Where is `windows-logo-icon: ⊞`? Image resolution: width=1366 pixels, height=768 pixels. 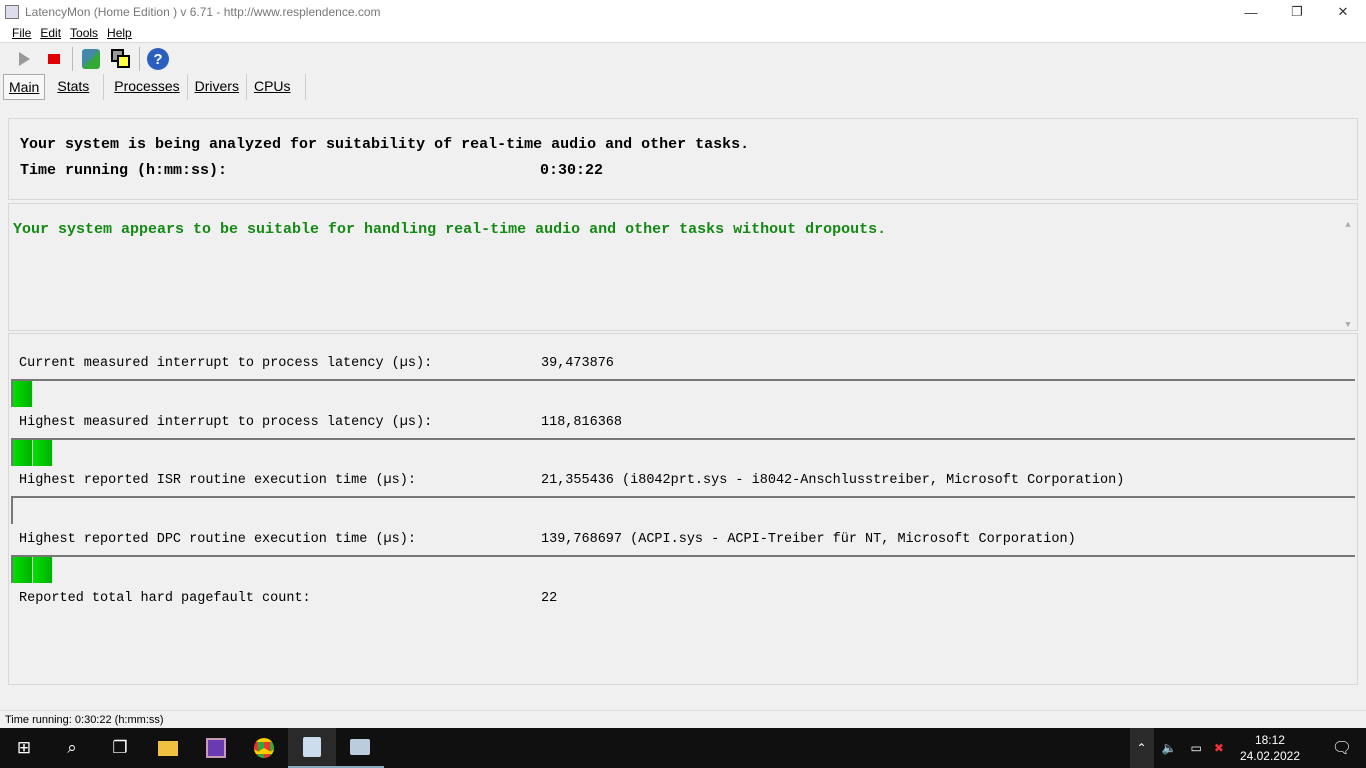 windows-logo-icon: ⊞ is located at coordinates (24, 747).